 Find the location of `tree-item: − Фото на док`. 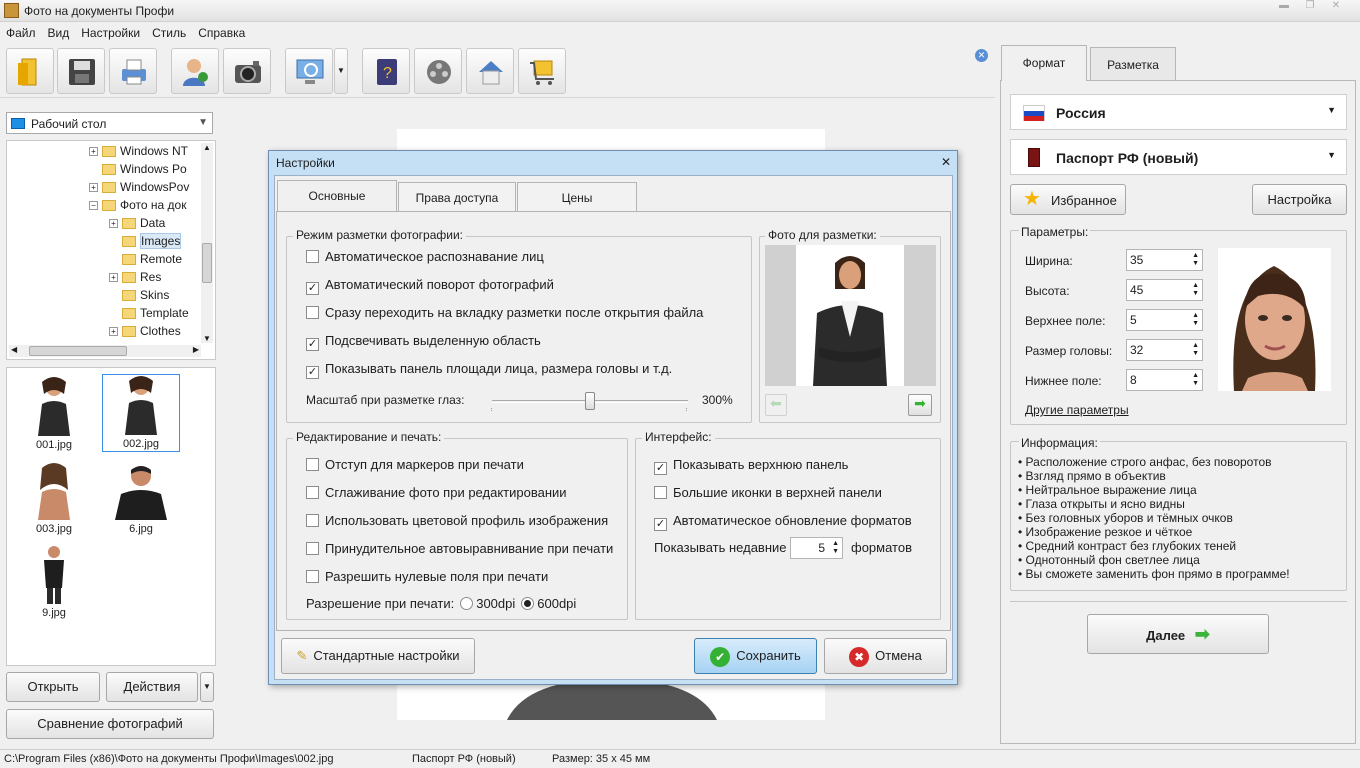

tree-item: − Фото на док is located at coordinates (137, 207).